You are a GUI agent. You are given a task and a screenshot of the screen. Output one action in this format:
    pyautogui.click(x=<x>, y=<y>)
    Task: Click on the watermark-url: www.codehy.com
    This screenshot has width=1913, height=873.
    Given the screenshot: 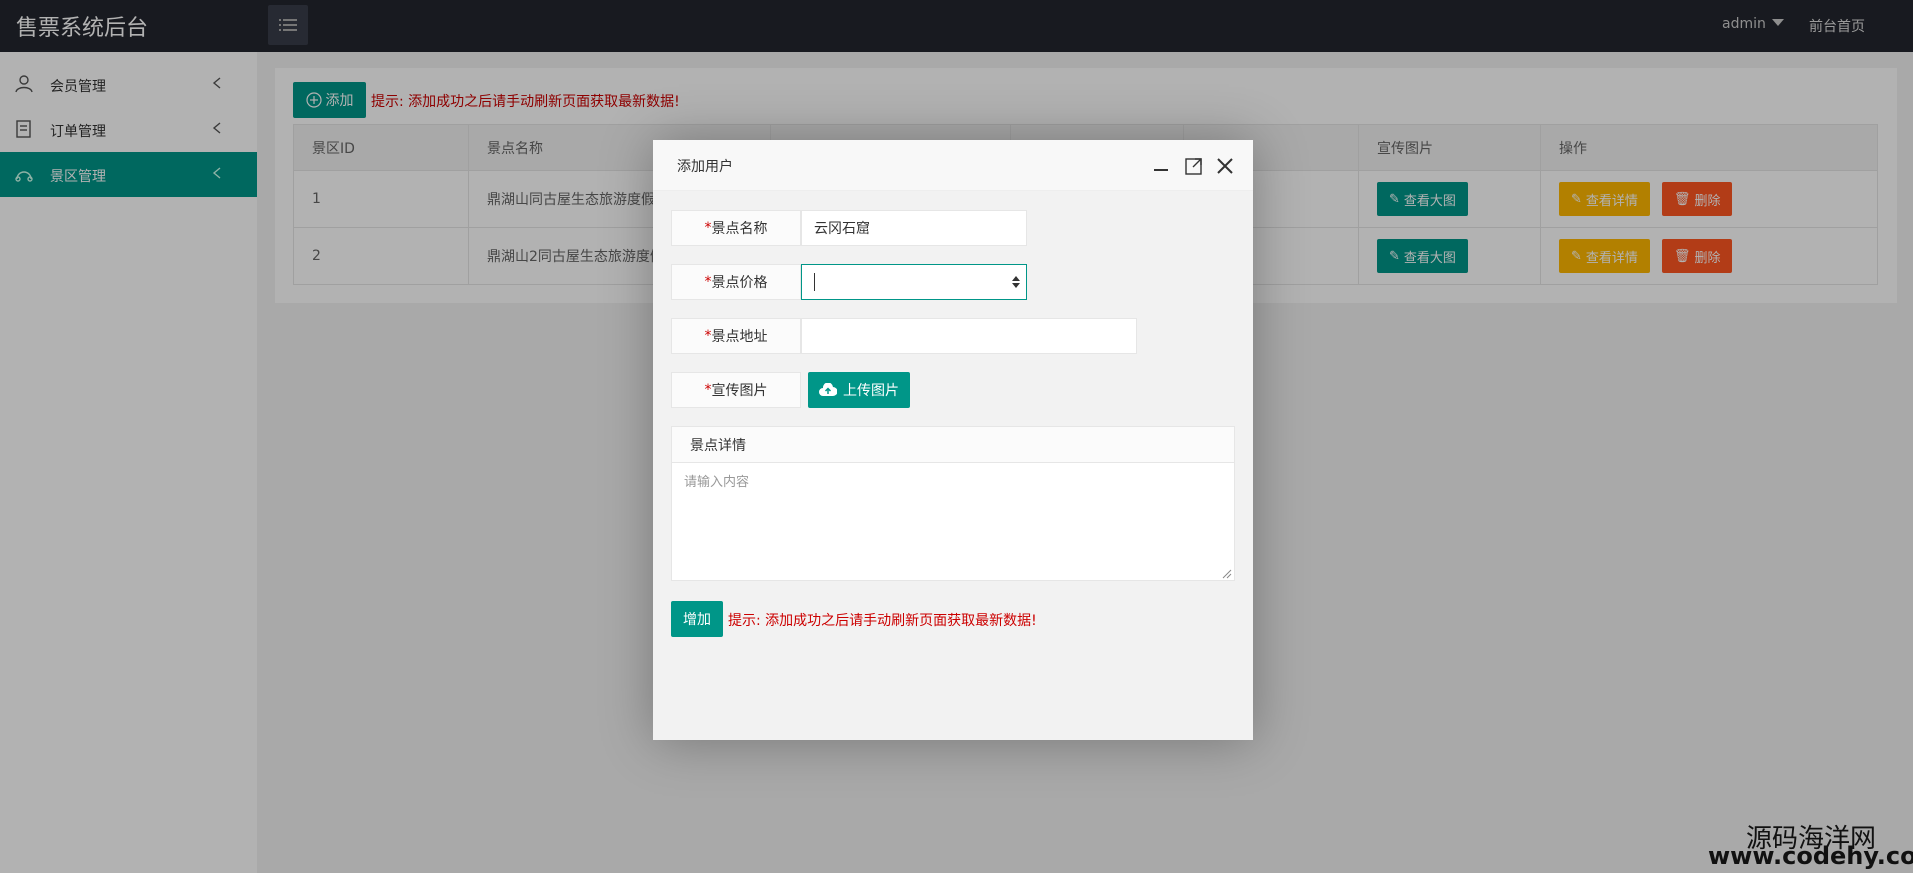 What is the action you would take?
    pyautogui.click(x=1810, y=856)
    